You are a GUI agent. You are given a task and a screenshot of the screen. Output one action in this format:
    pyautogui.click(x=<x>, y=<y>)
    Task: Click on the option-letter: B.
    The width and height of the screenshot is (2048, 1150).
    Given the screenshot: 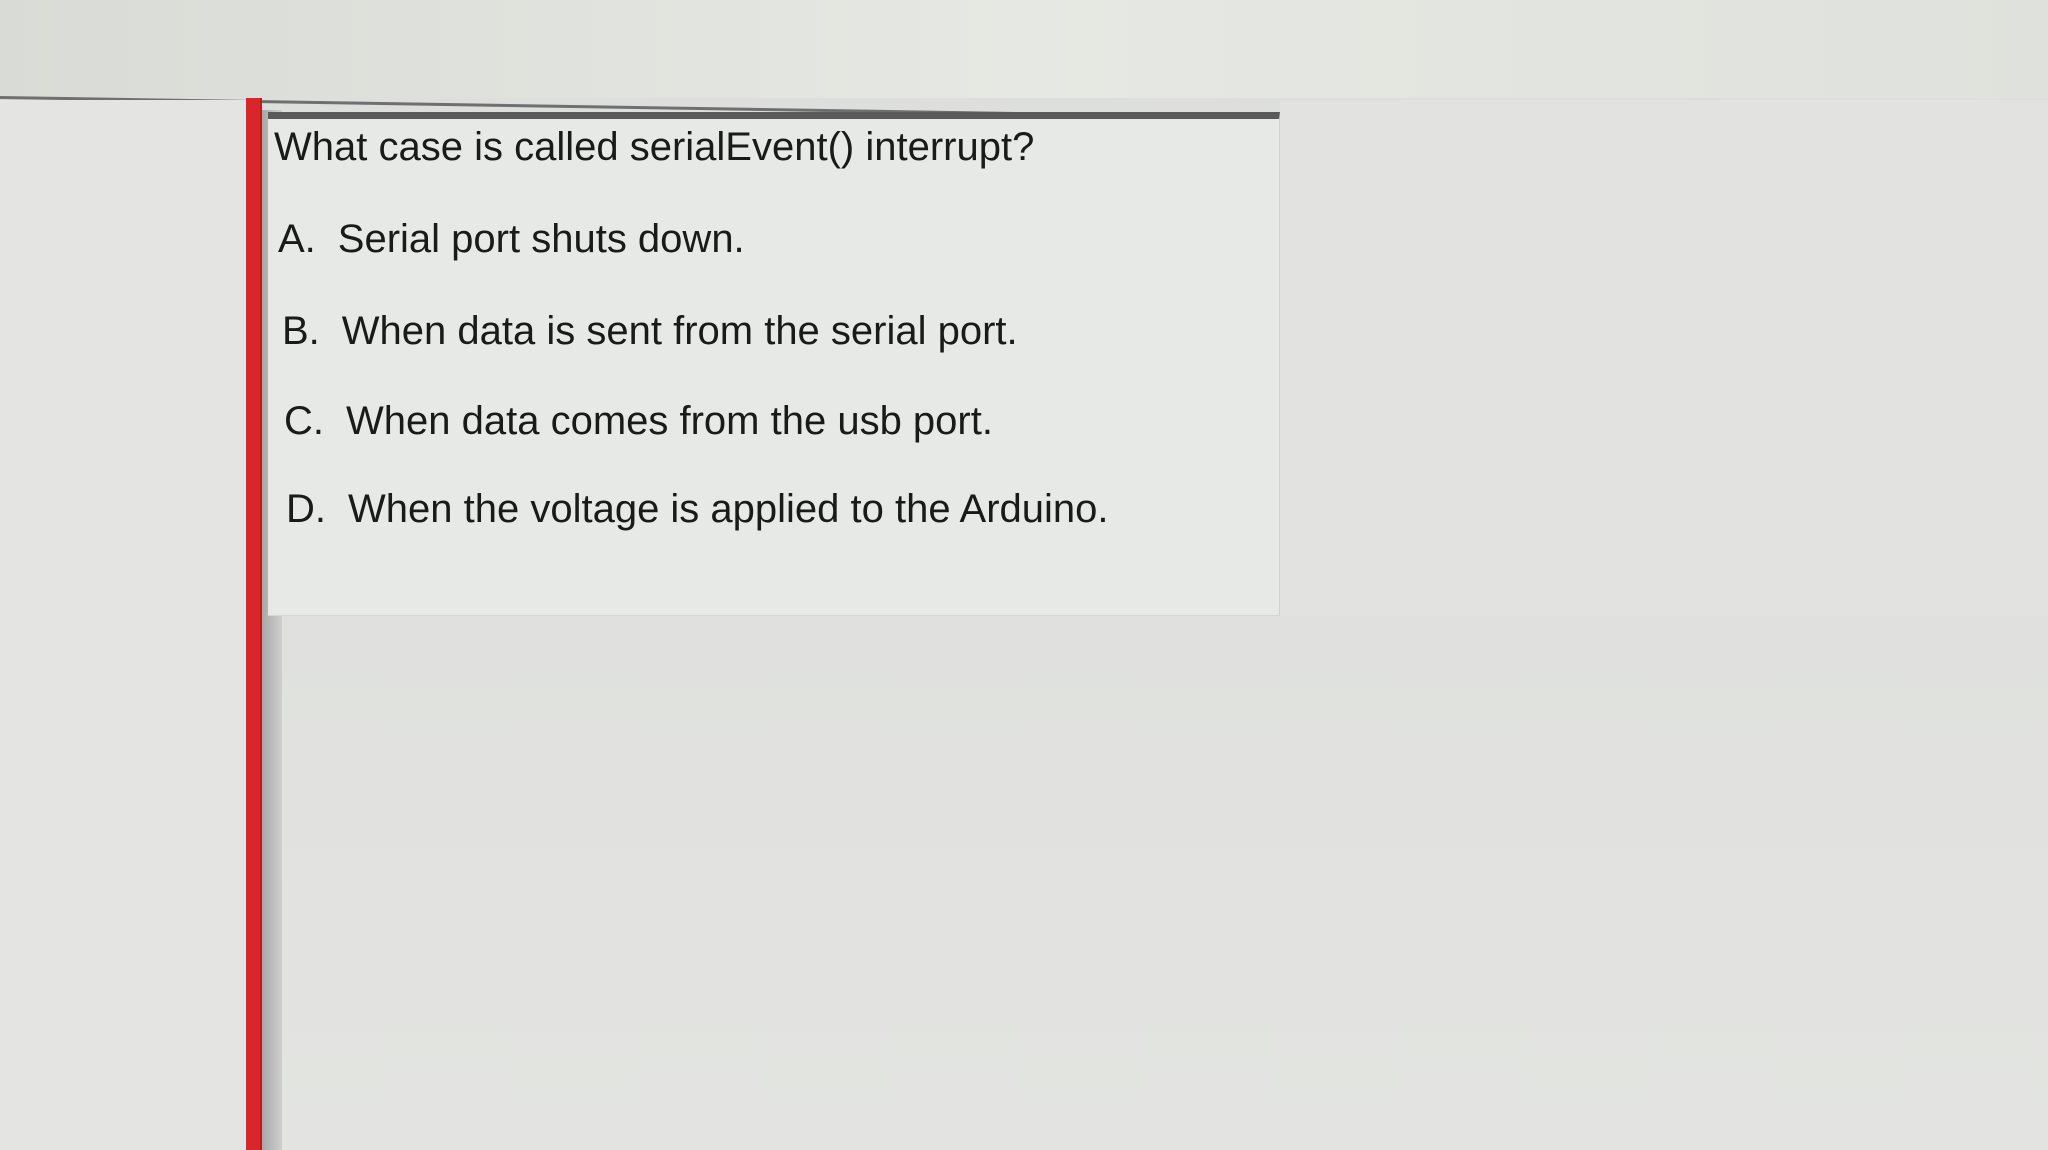 What is the action you would take?
    pyautogui.click(x=301, y=331)
    